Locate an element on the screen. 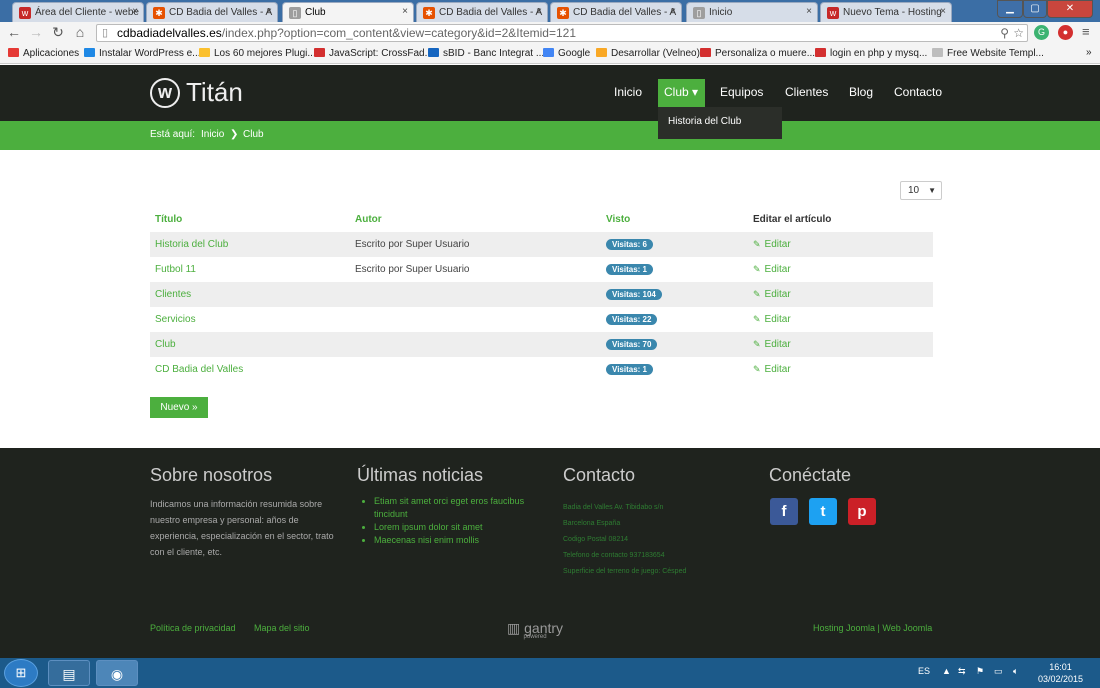  breadcrumb-home: Inicio is located at coordinates (212, 134).